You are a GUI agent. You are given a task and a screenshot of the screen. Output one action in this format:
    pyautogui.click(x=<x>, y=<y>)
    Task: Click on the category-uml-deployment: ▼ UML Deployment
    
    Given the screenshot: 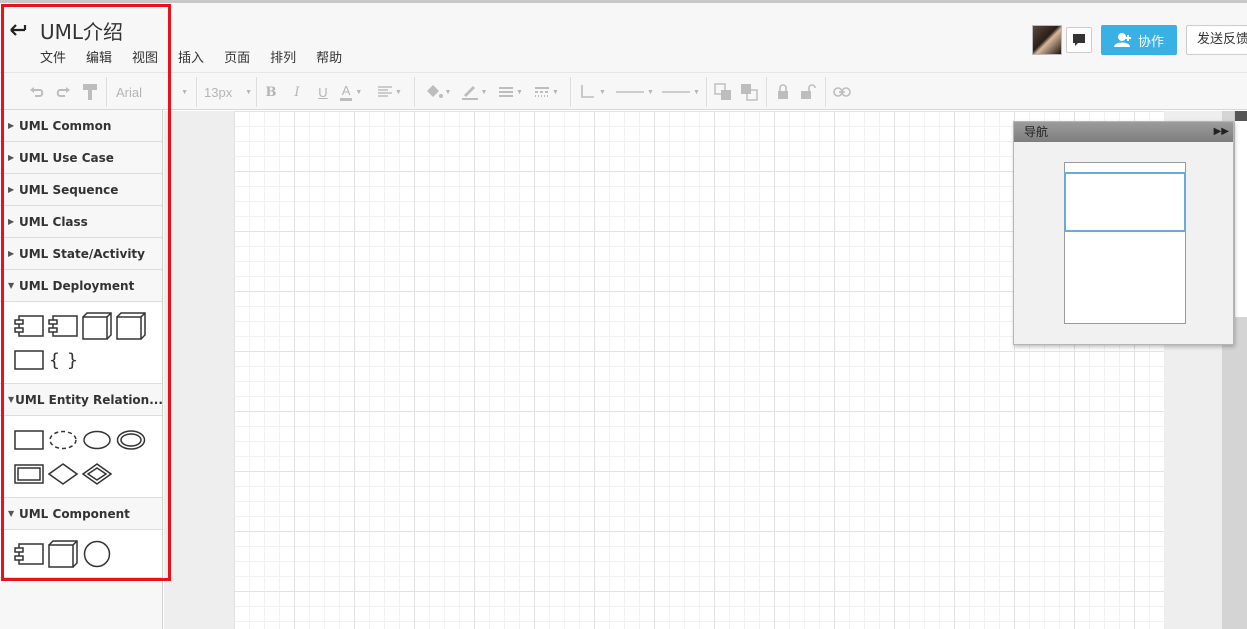 What is the action you would take?
    pyautogui.click(x=81, y=286)
    